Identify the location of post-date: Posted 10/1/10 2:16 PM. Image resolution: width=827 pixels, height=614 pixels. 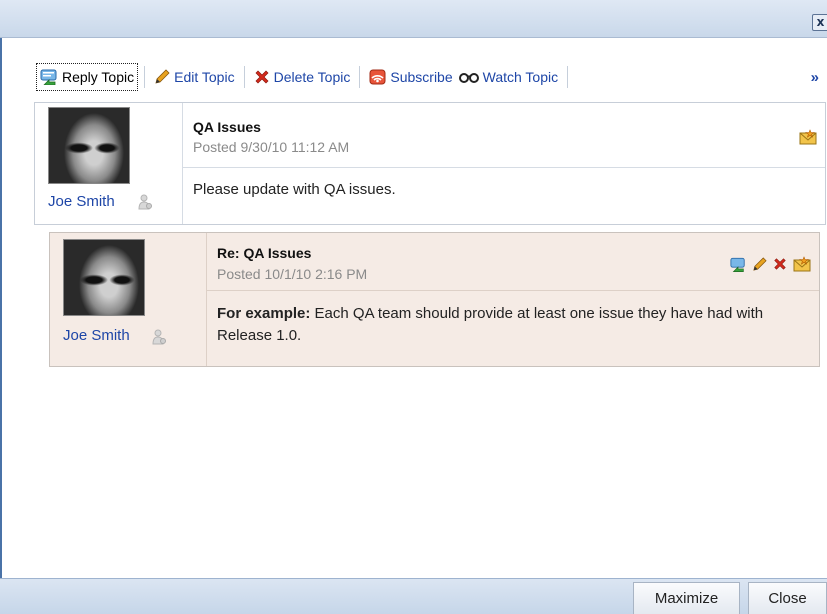
(292, 274).